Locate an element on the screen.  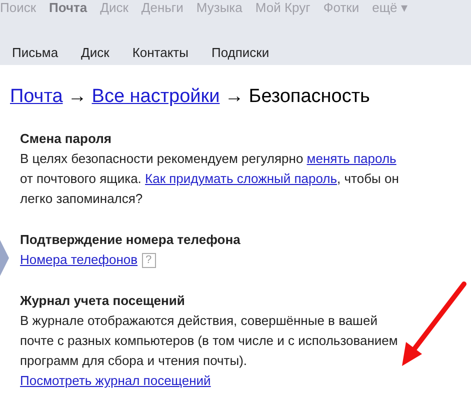
paragraph: В целях безопасности рекомендуем регулярно менять пароль от почтового ящика. Как придумать сложный пароль, чтобы он легко запоминался? is located at coordinates (210, 179).